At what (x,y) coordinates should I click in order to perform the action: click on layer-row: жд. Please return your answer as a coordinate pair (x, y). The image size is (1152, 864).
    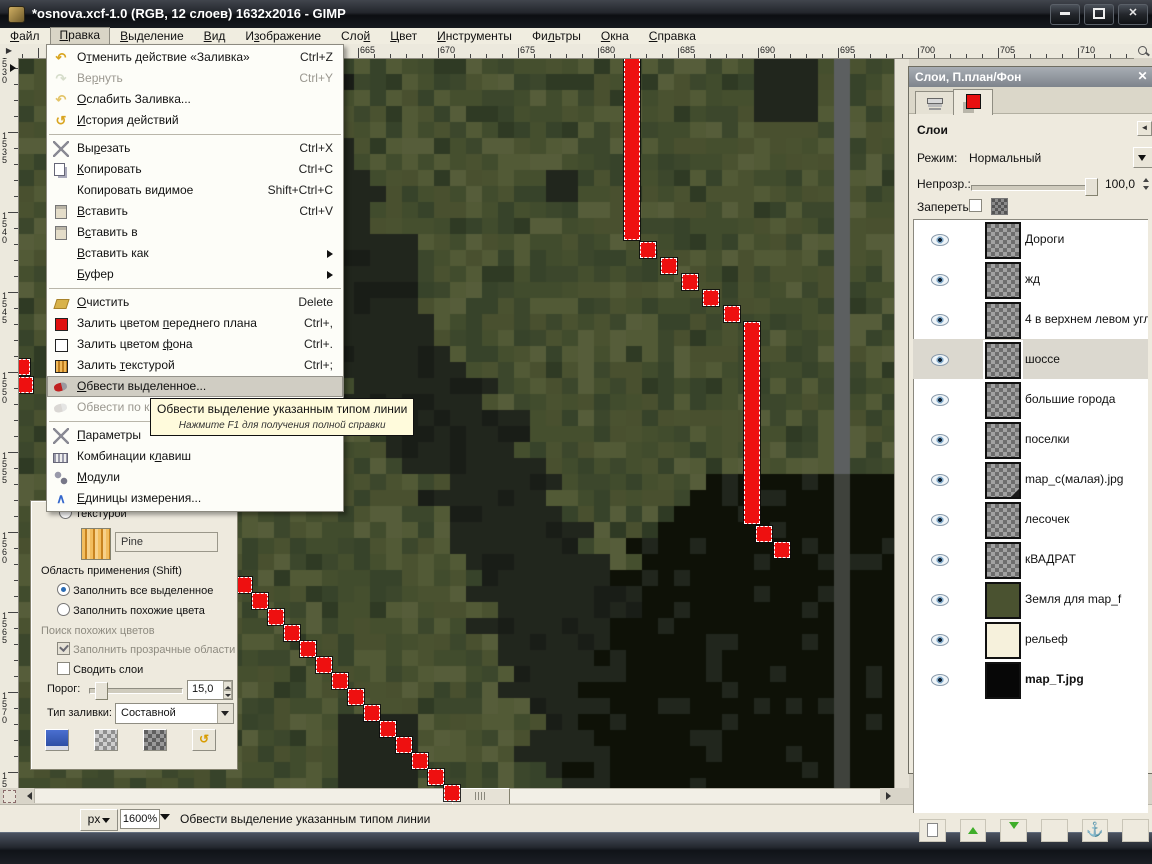
    Looking at the image, I should click on (1030, 279).